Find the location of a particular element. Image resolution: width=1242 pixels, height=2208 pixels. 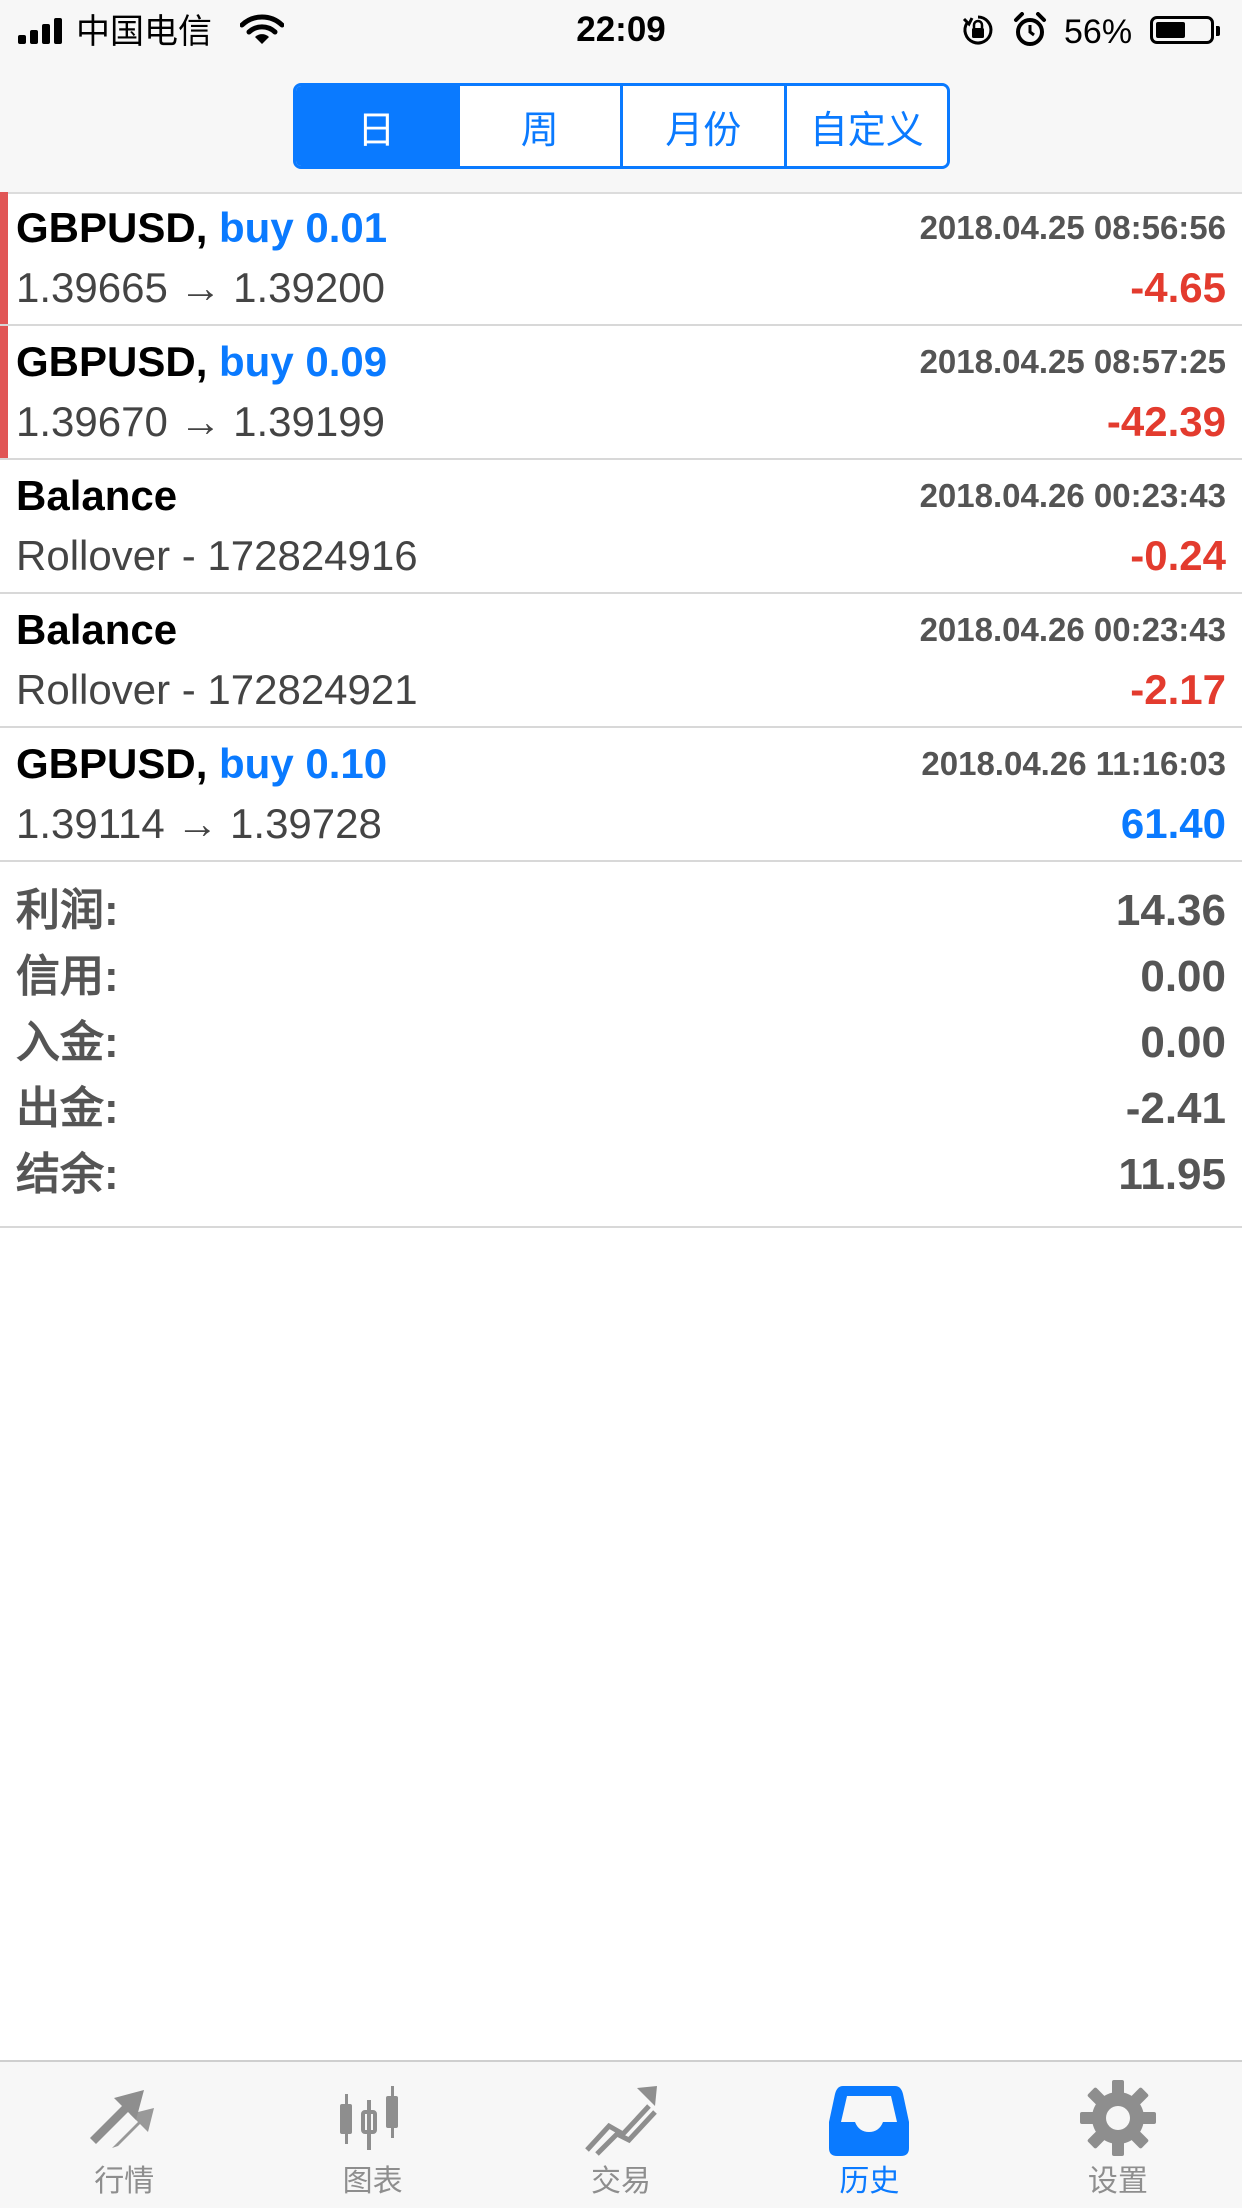

summary-row-deposit: 入金: 0.00 is located at coordinates (621, 1043).